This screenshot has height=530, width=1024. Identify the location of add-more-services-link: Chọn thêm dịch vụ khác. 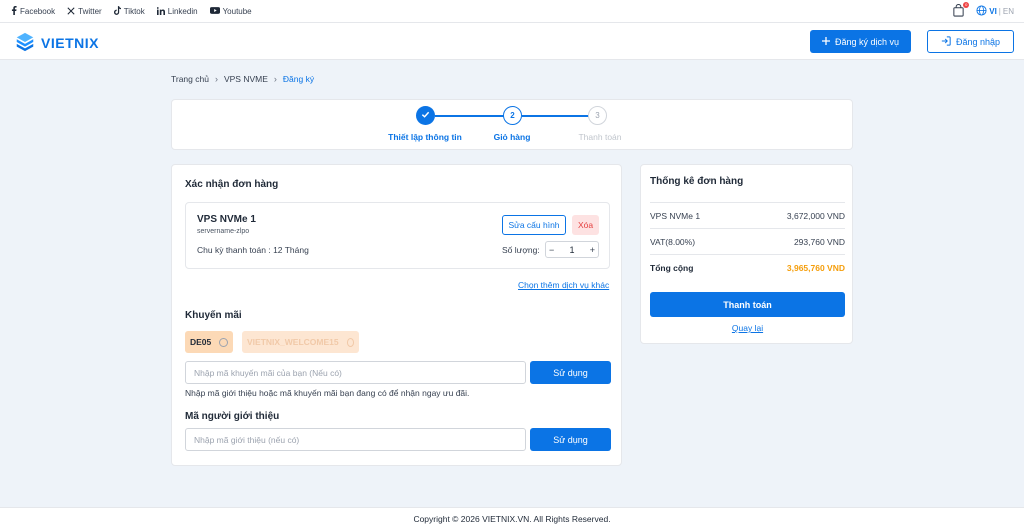
(563, 285).